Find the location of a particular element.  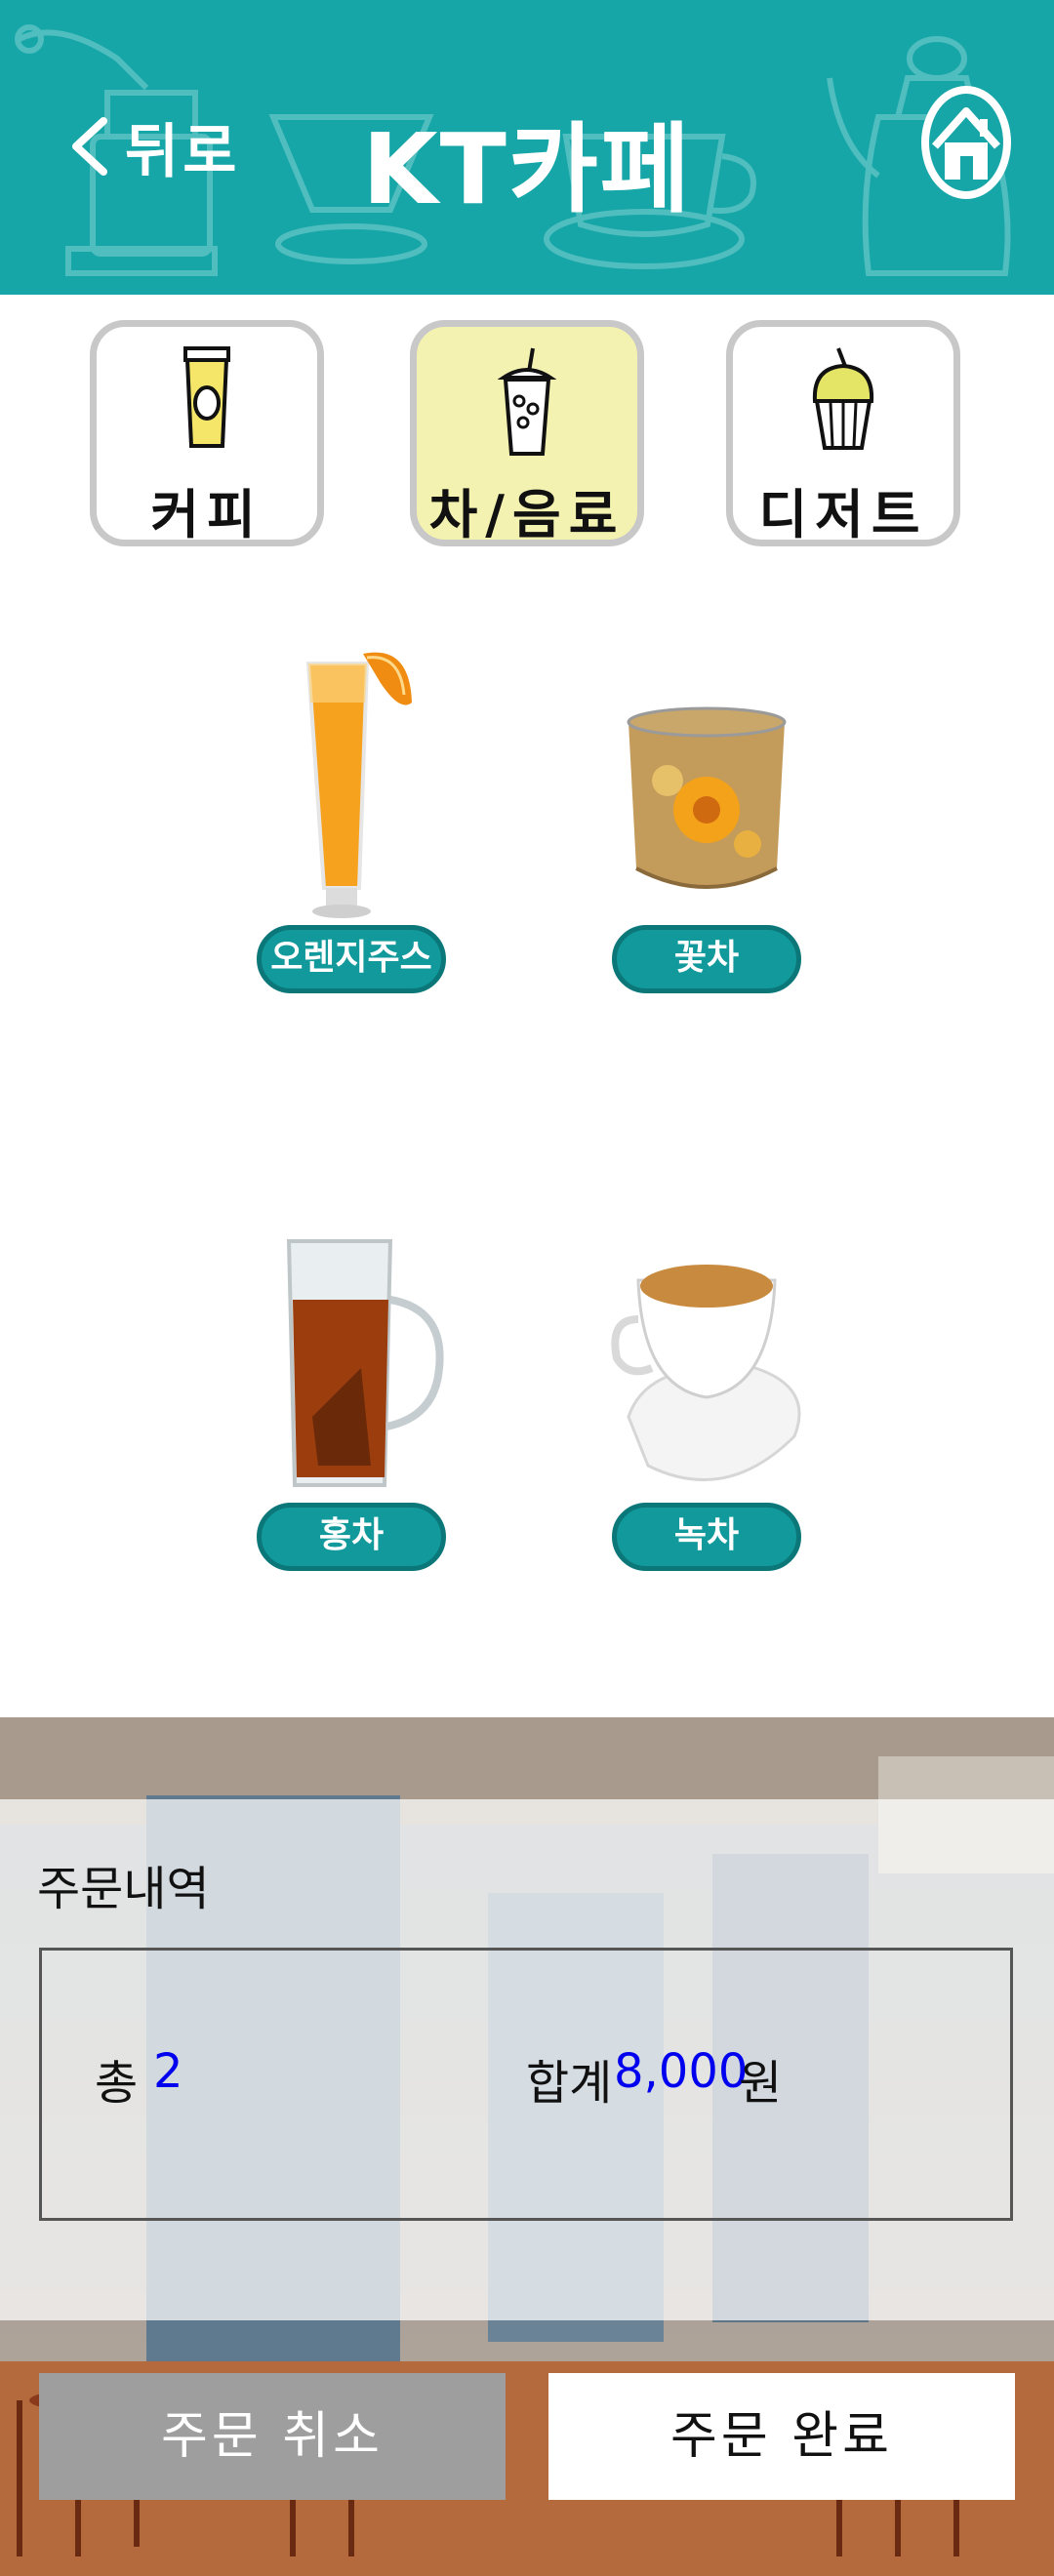

menu-item-label: 녹차 is located at coordinates (706, 1537).